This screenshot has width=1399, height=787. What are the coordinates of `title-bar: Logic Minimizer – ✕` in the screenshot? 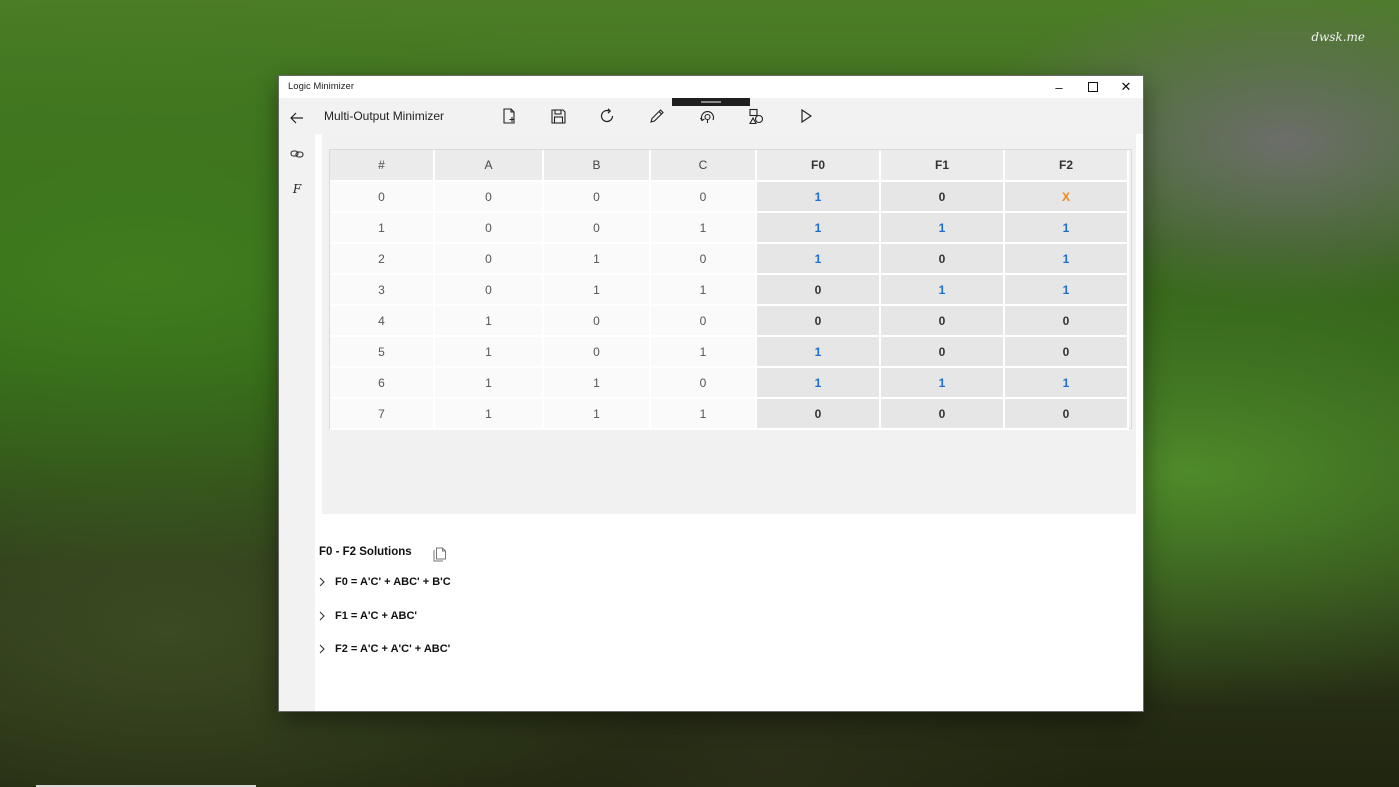 It's located at (711, 87).